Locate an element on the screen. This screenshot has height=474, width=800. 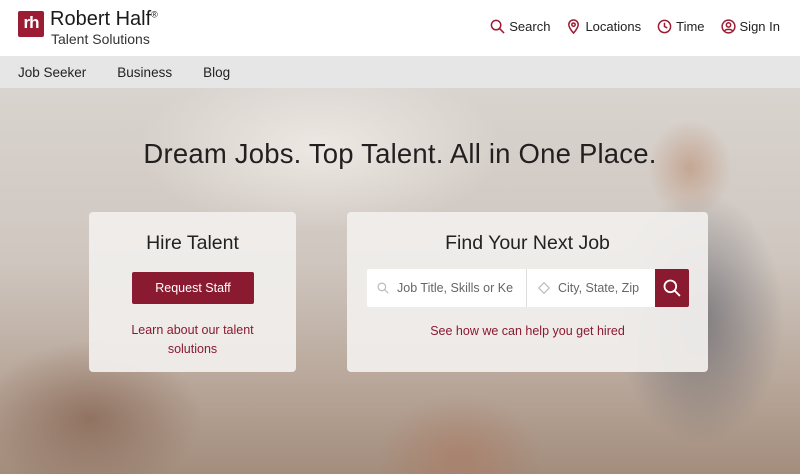
location-pin-icon is located at coordinates (574, 26).